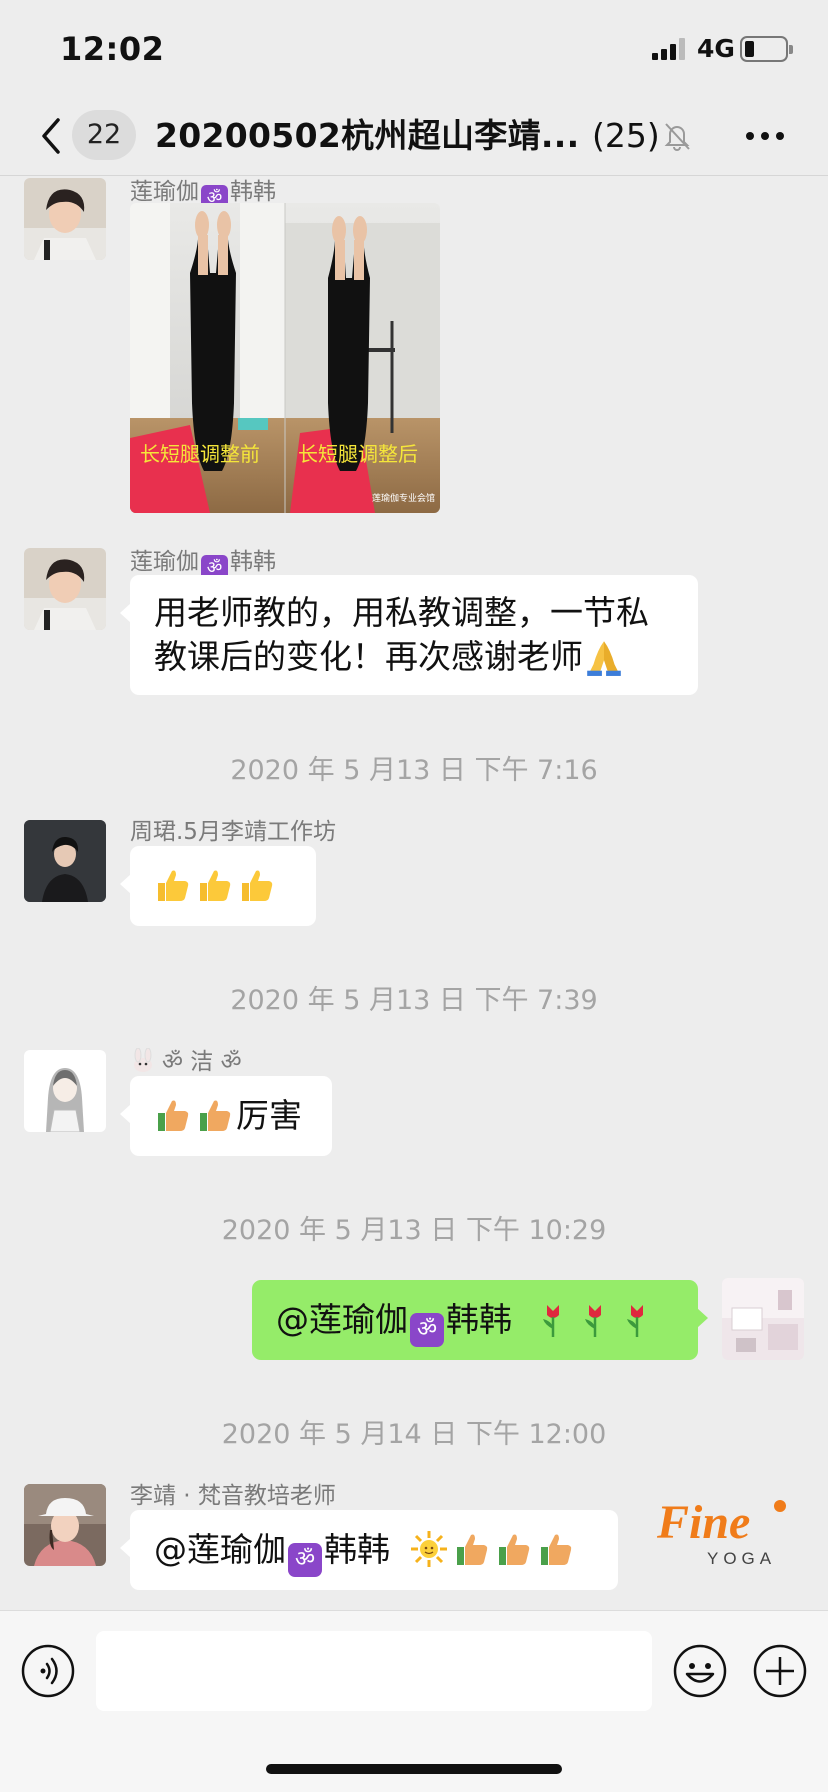 The width and height of the screenshot is (828, 1792). Describe the element at coordinates (414, 1769) in the screenshot. I see `home-indicator` at that location.